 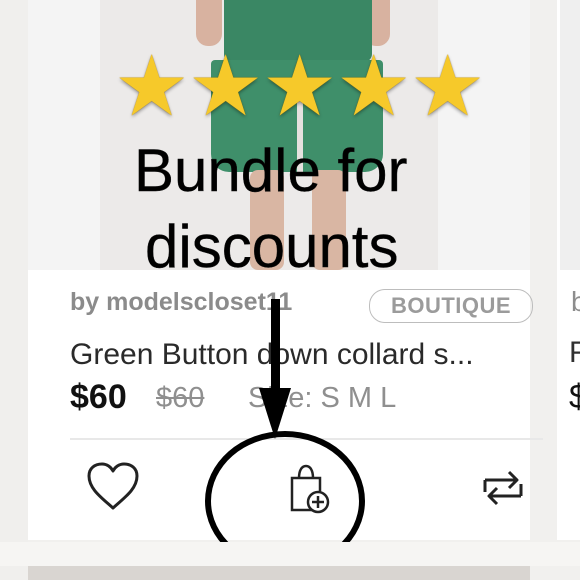 What do you see at coordinates (275, 348) in the screenshot?
I see `annotation-arrow-line` at bounding box center [275, 348].